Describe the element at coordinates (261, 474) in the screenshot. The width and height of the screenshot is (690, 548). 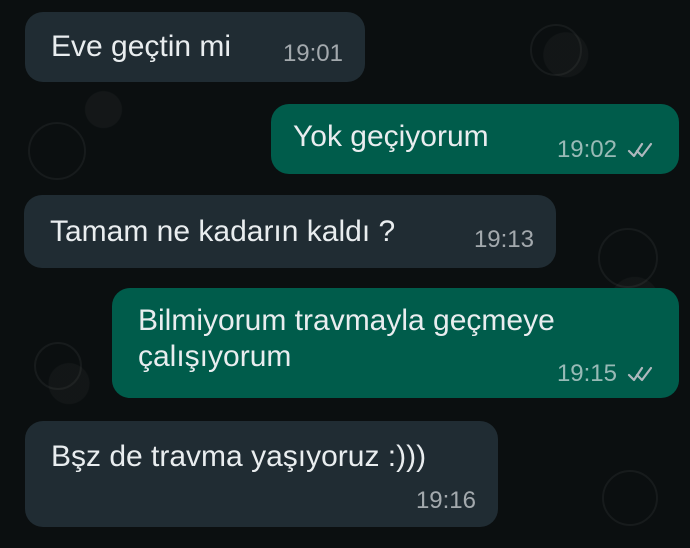
I see `incoming-message: Bşz de travma yaşıyoruz :))) 19:16` at that location.